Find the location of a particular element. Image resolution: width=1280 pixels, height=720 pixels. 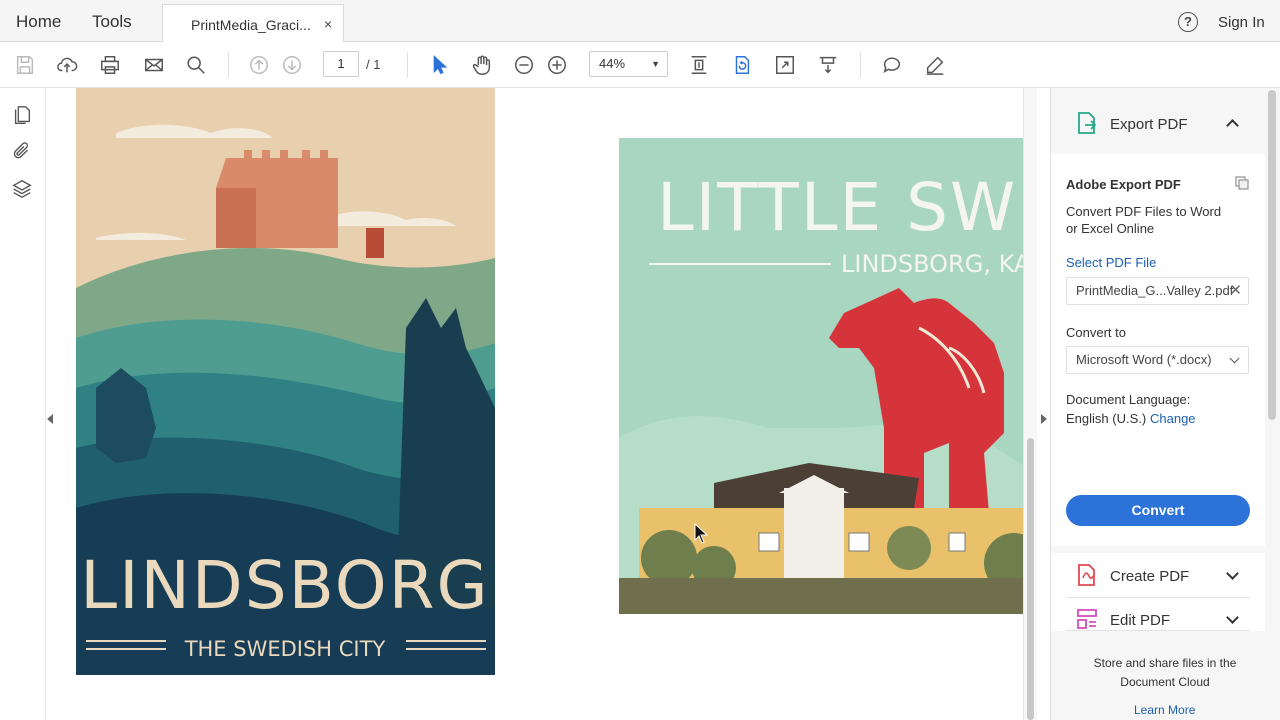

document-language-value: English (U.S.) is located at coordinates (1106, 418).